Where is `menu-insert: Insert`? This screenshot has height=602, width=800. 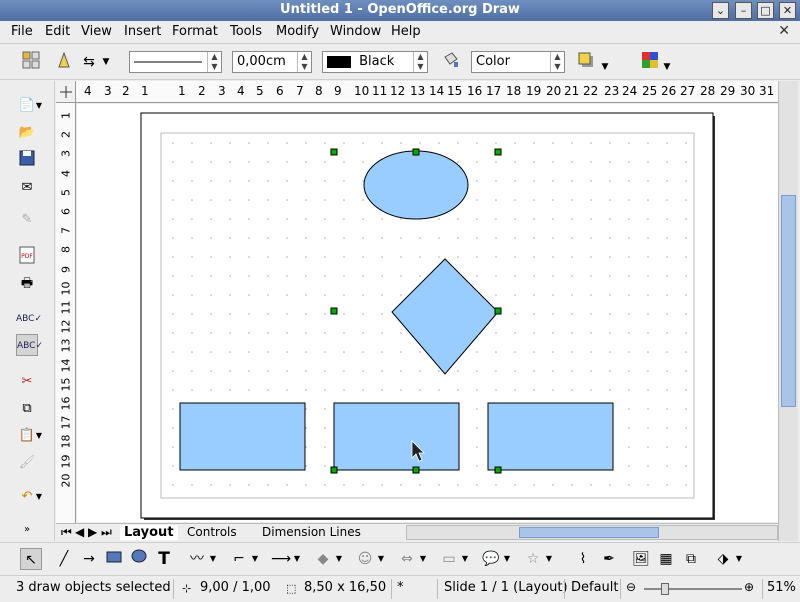 menu-insert: Insert is located at coordinates (142, 31).